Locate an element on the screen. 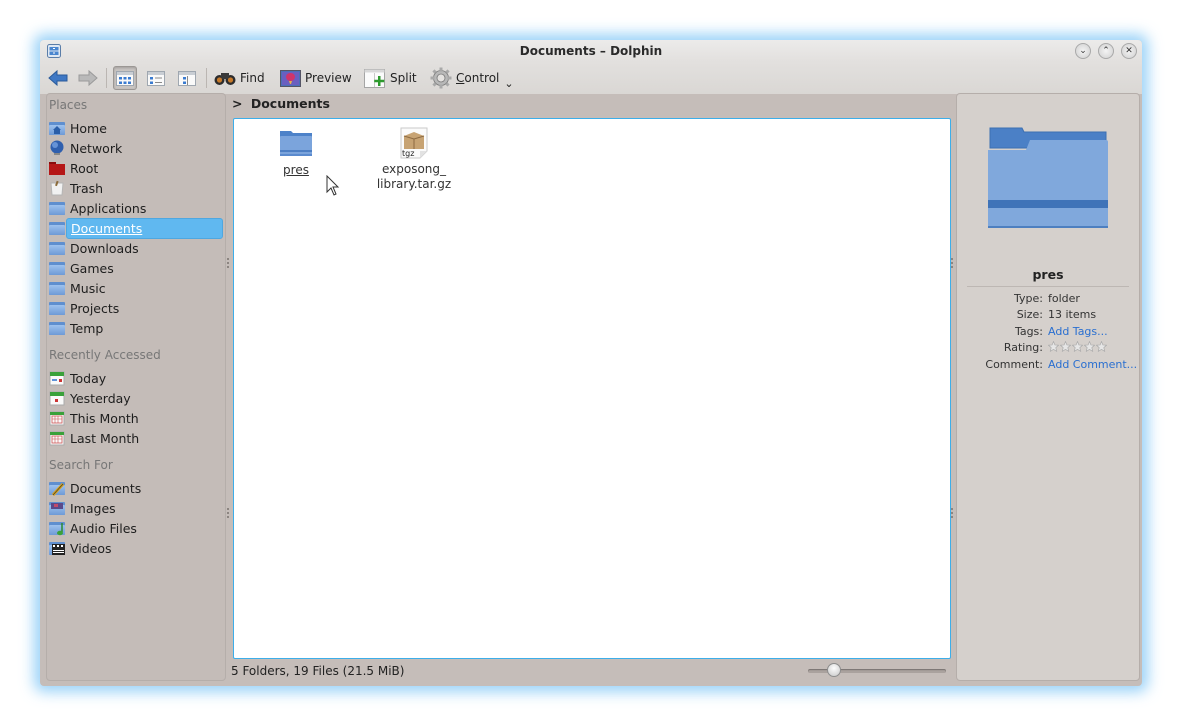  control-label: Control is located at coordinates (477, 78).